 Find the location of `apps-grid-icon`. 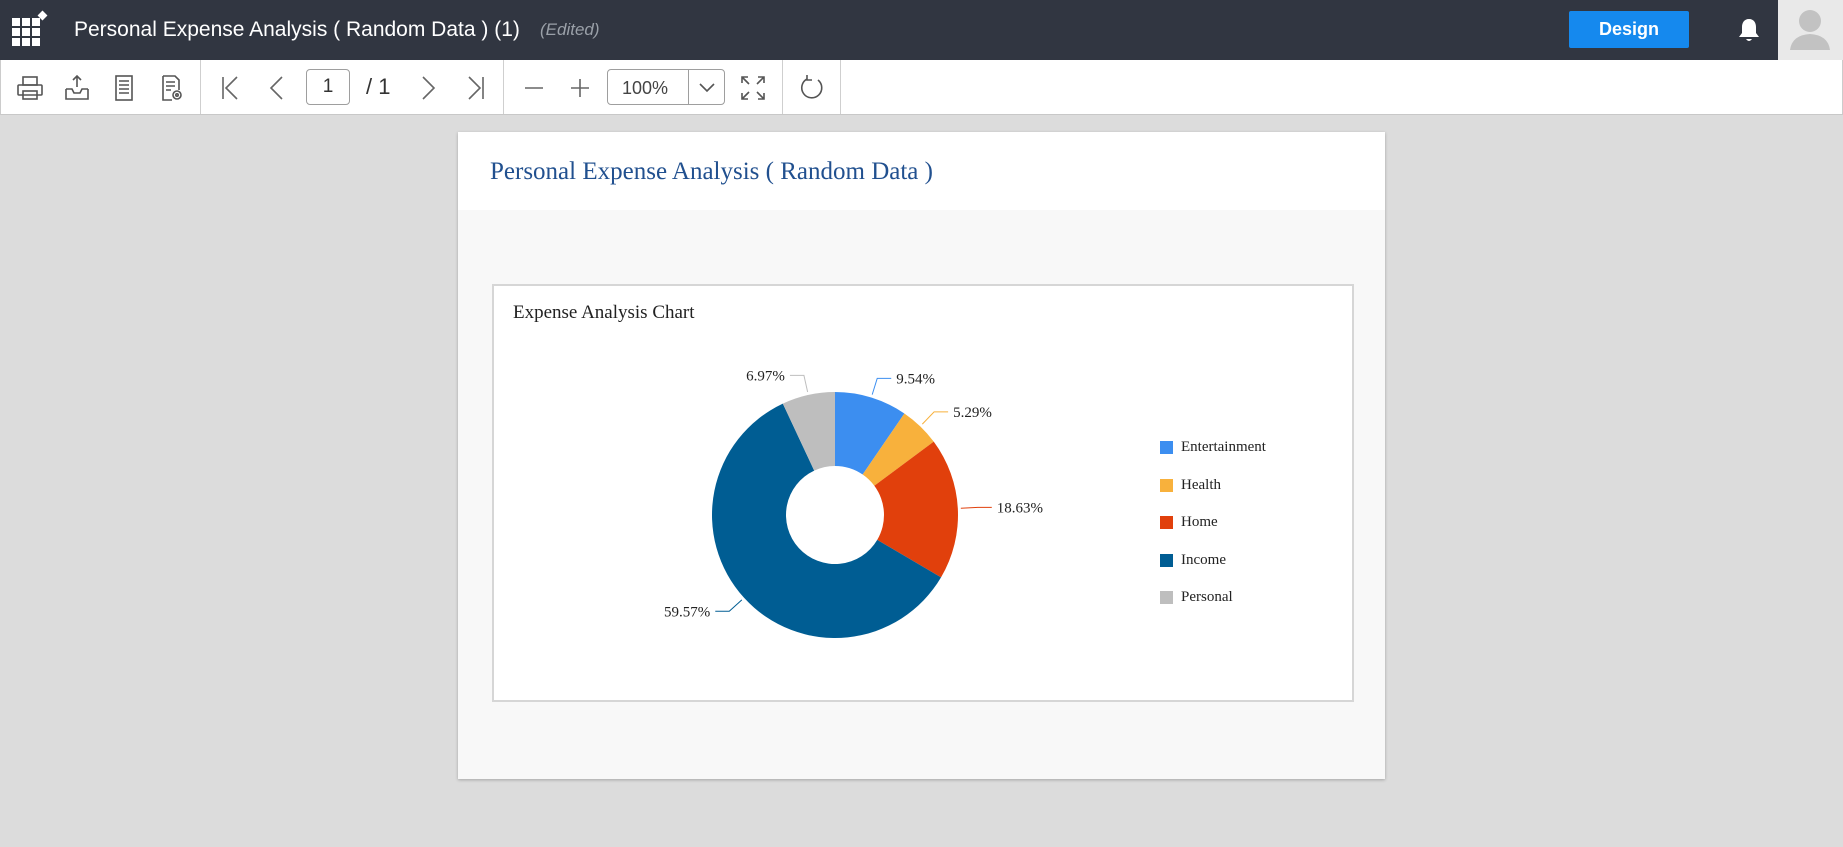

apps-grid-icon is located at coordinates (31, 30).